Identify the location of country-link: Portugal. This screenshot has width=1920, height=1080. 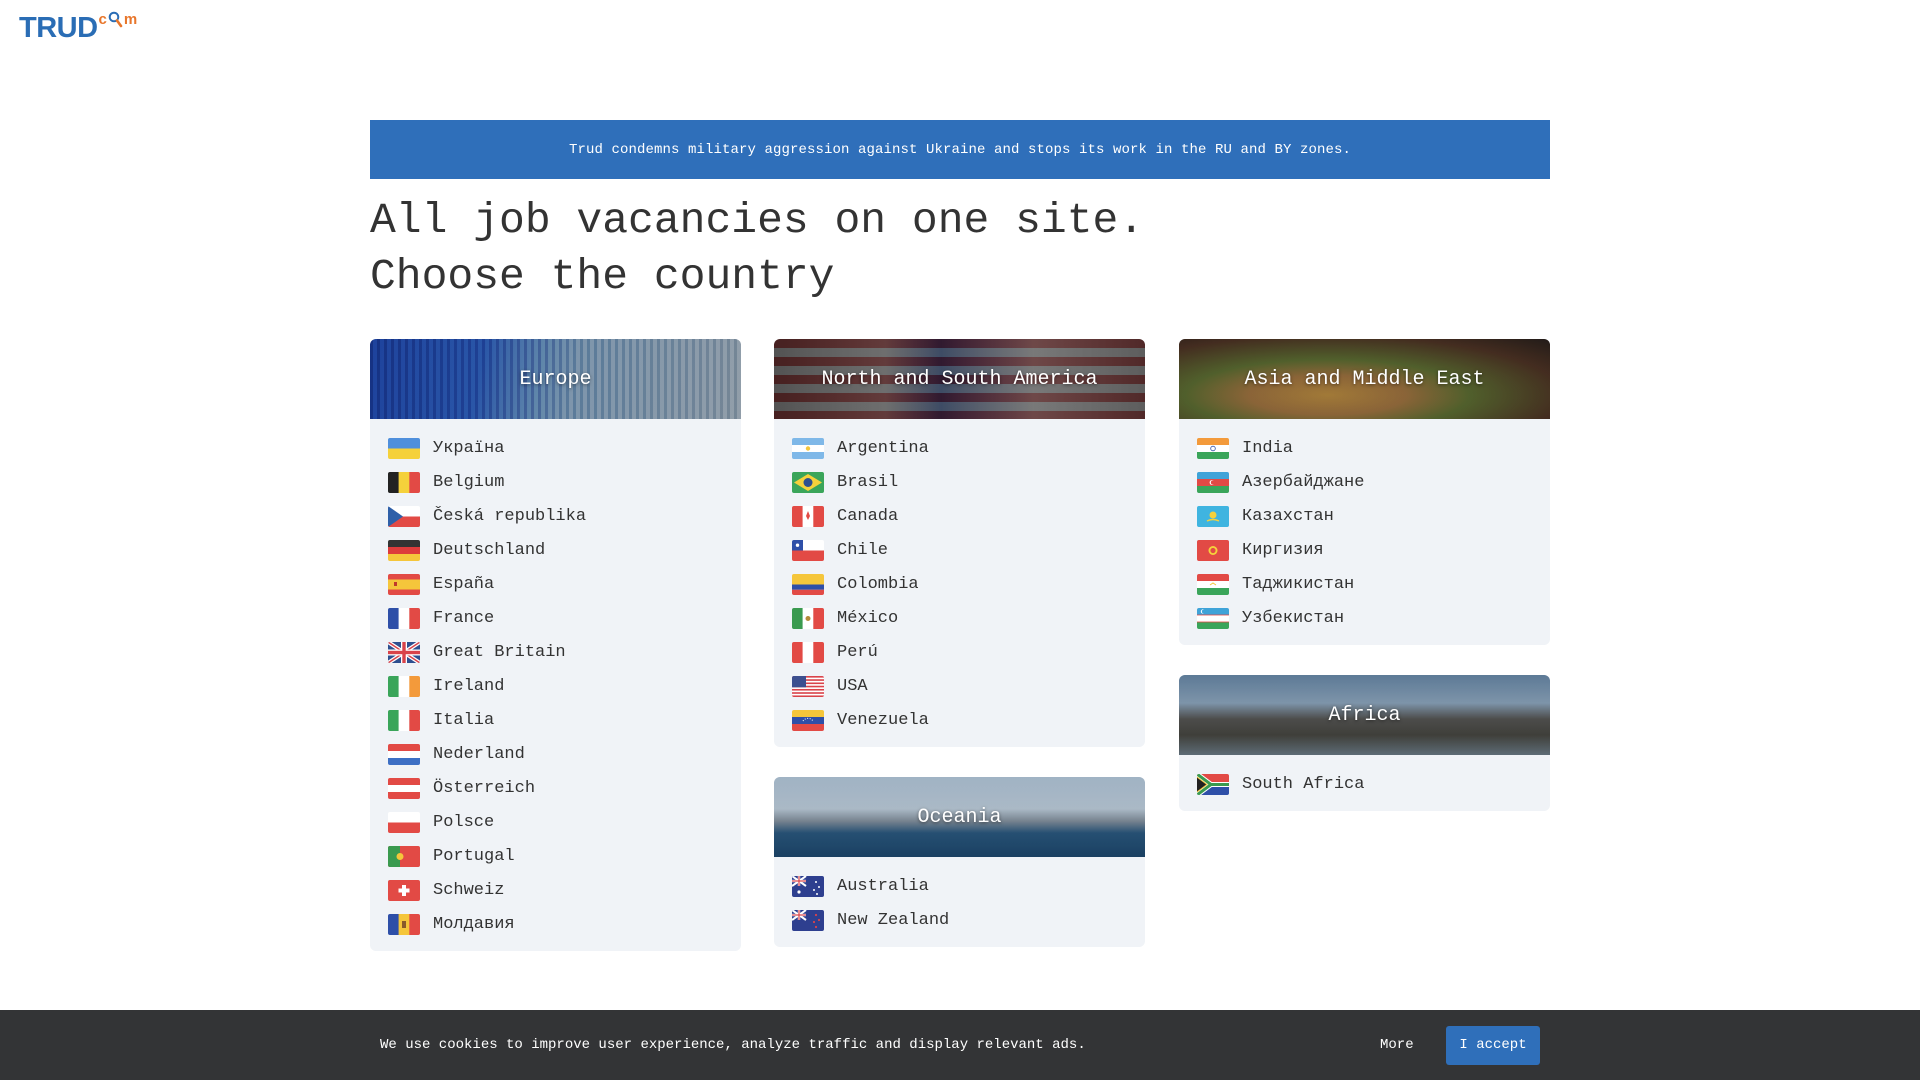
(555, 856).